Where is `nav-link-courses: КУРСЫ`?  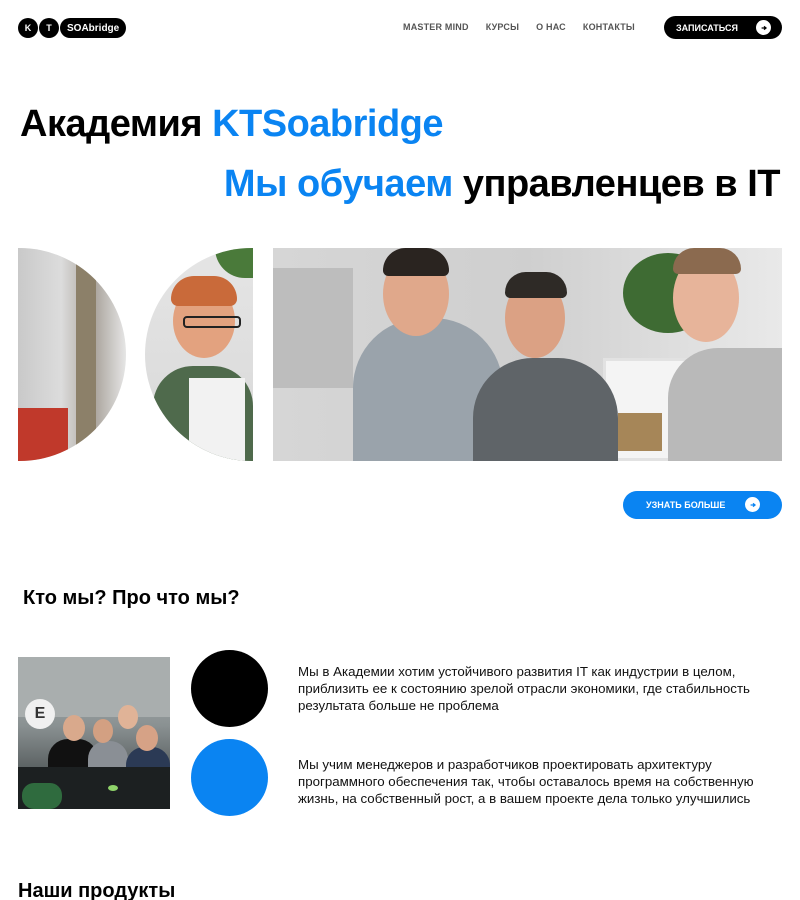
nav-link-courses: КУРСЫ is located at coordinates (502, 27).